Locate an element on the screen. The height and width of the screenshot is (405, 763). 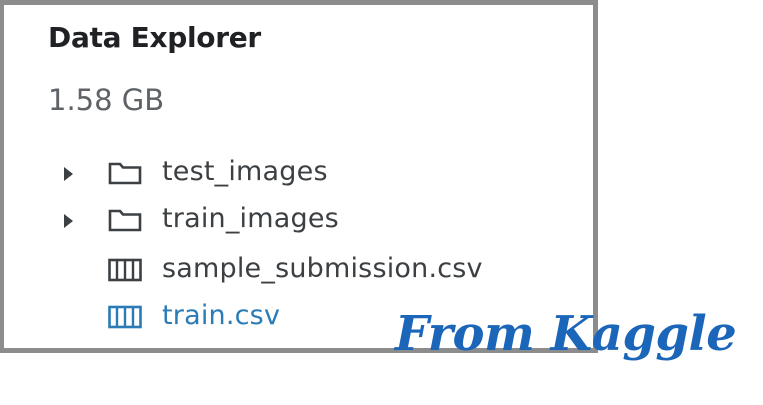
tree-item-label: train.csv is located at coordinates (221, 315).